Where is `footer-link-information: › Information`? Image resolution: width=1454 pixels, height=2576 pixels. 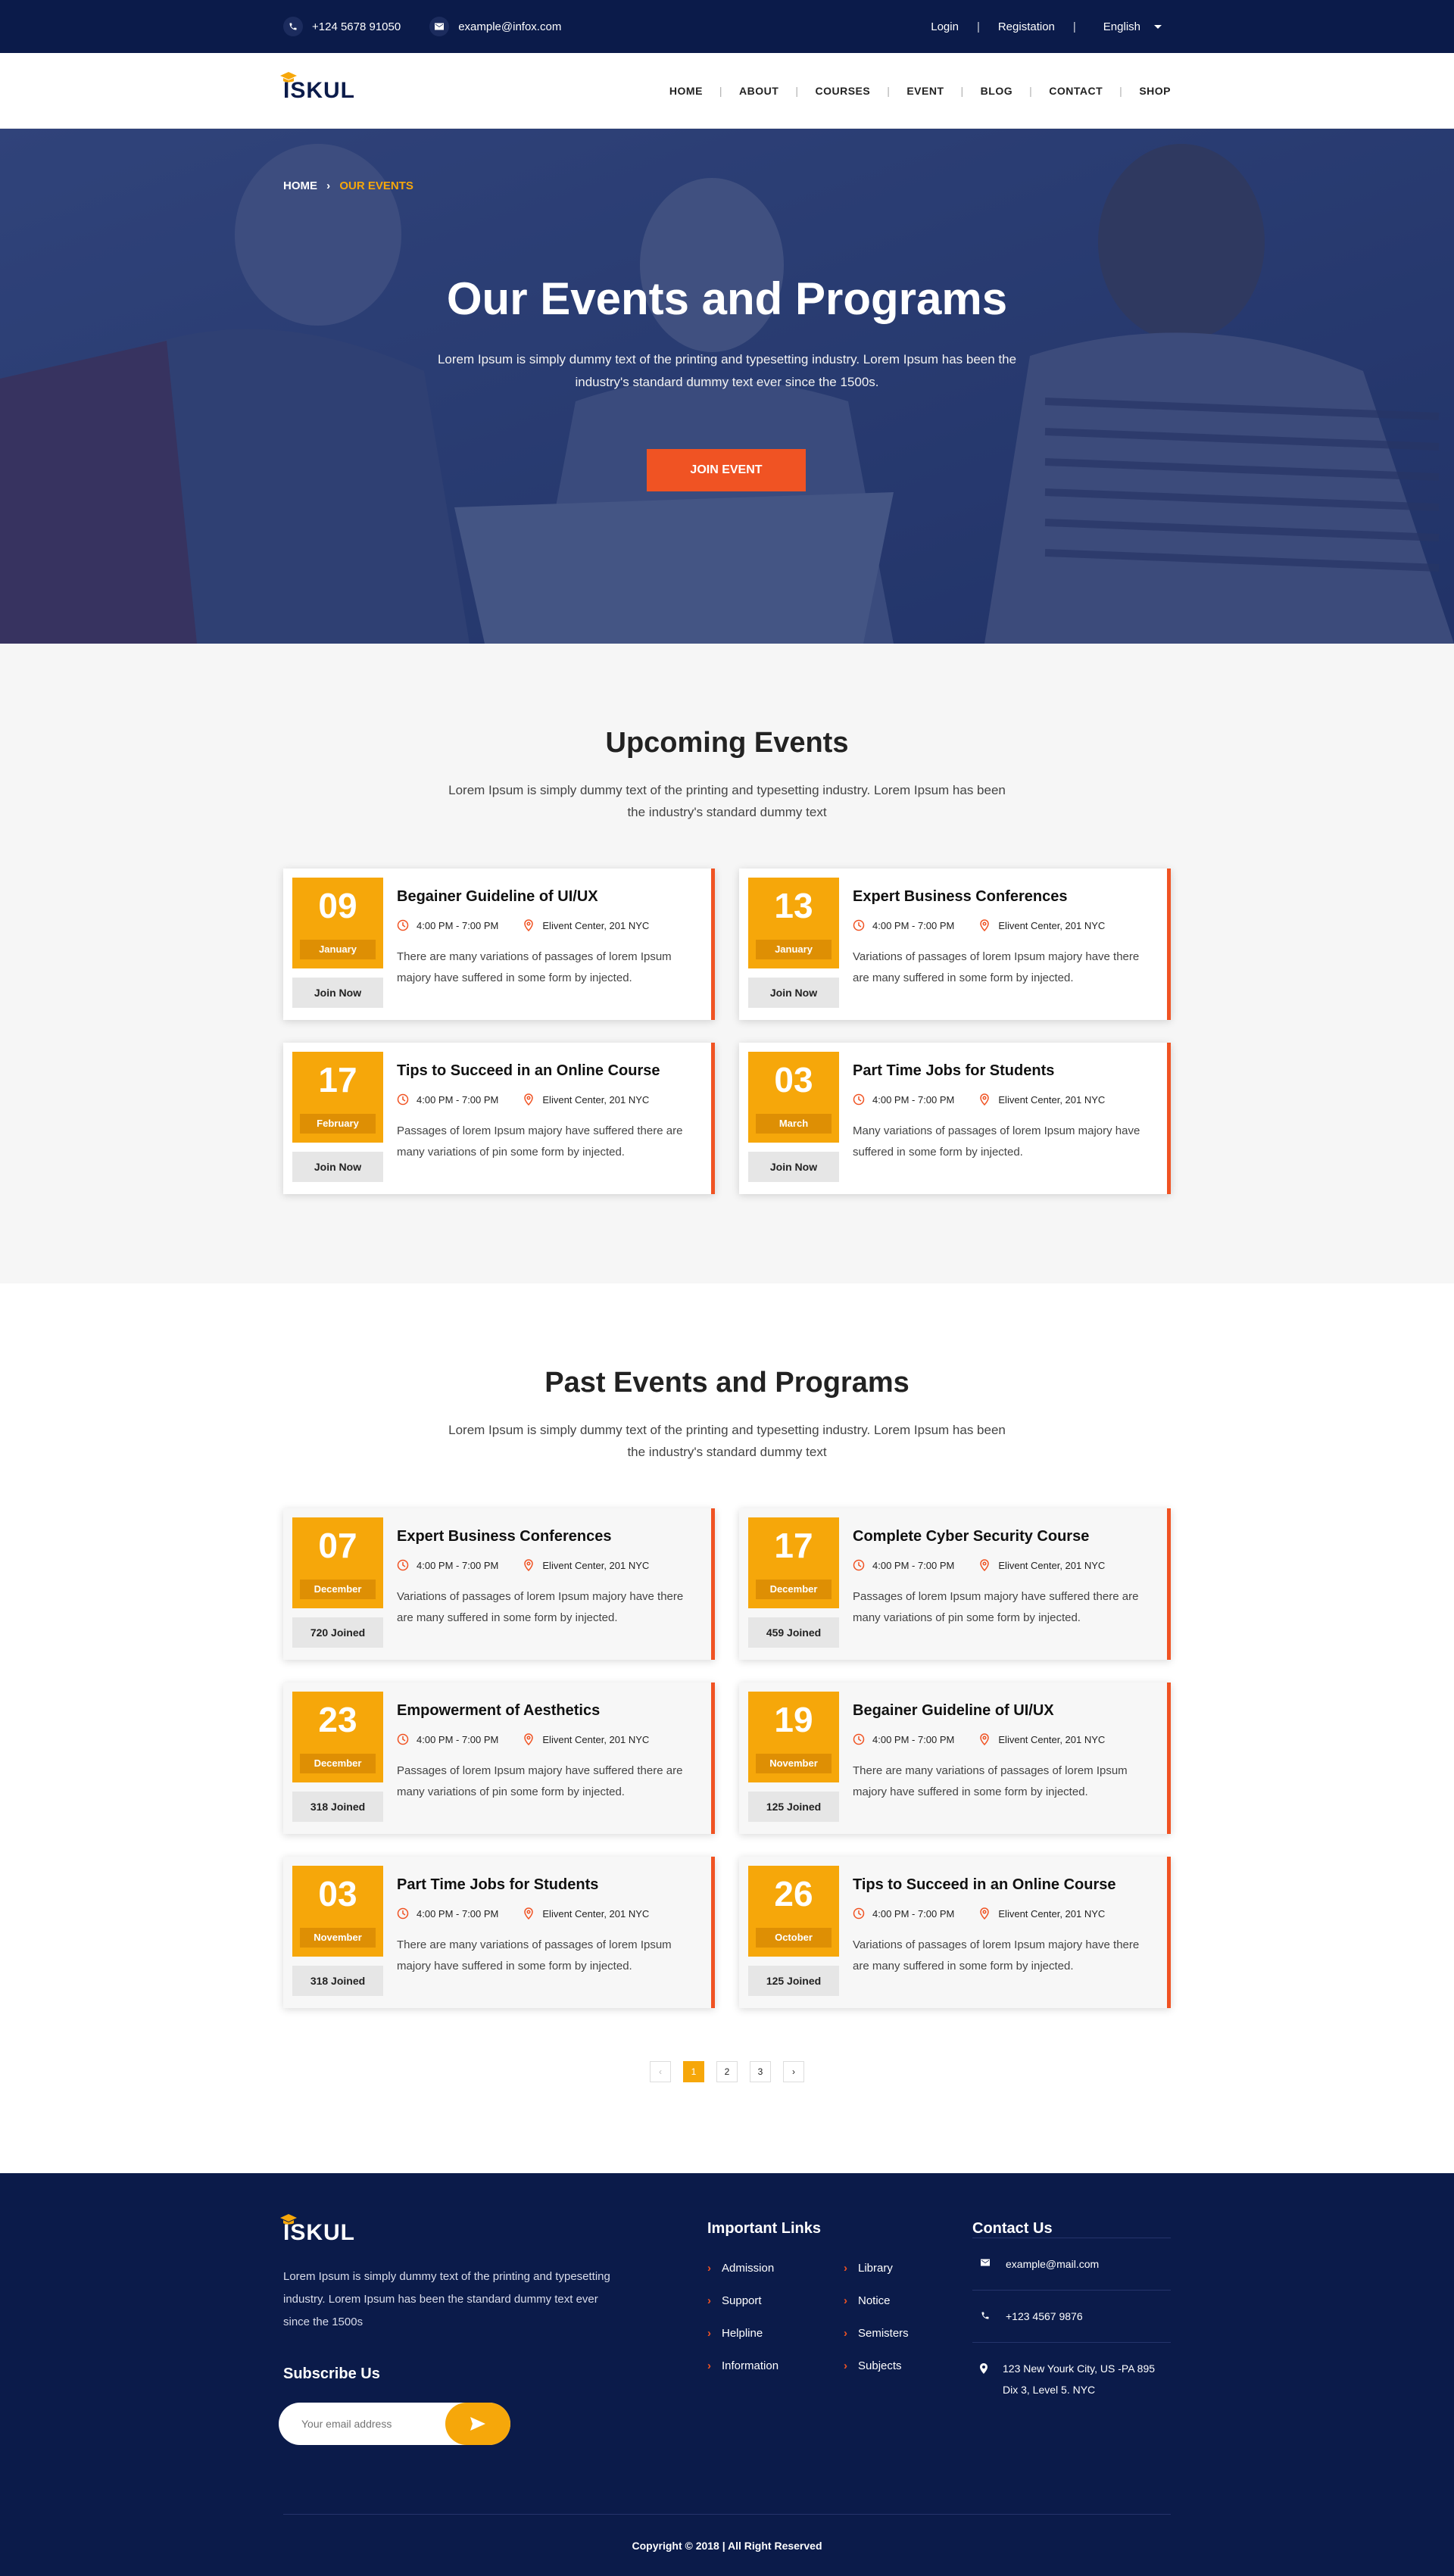 footer-link-information: › Information is located at coordinates (775, 2365).